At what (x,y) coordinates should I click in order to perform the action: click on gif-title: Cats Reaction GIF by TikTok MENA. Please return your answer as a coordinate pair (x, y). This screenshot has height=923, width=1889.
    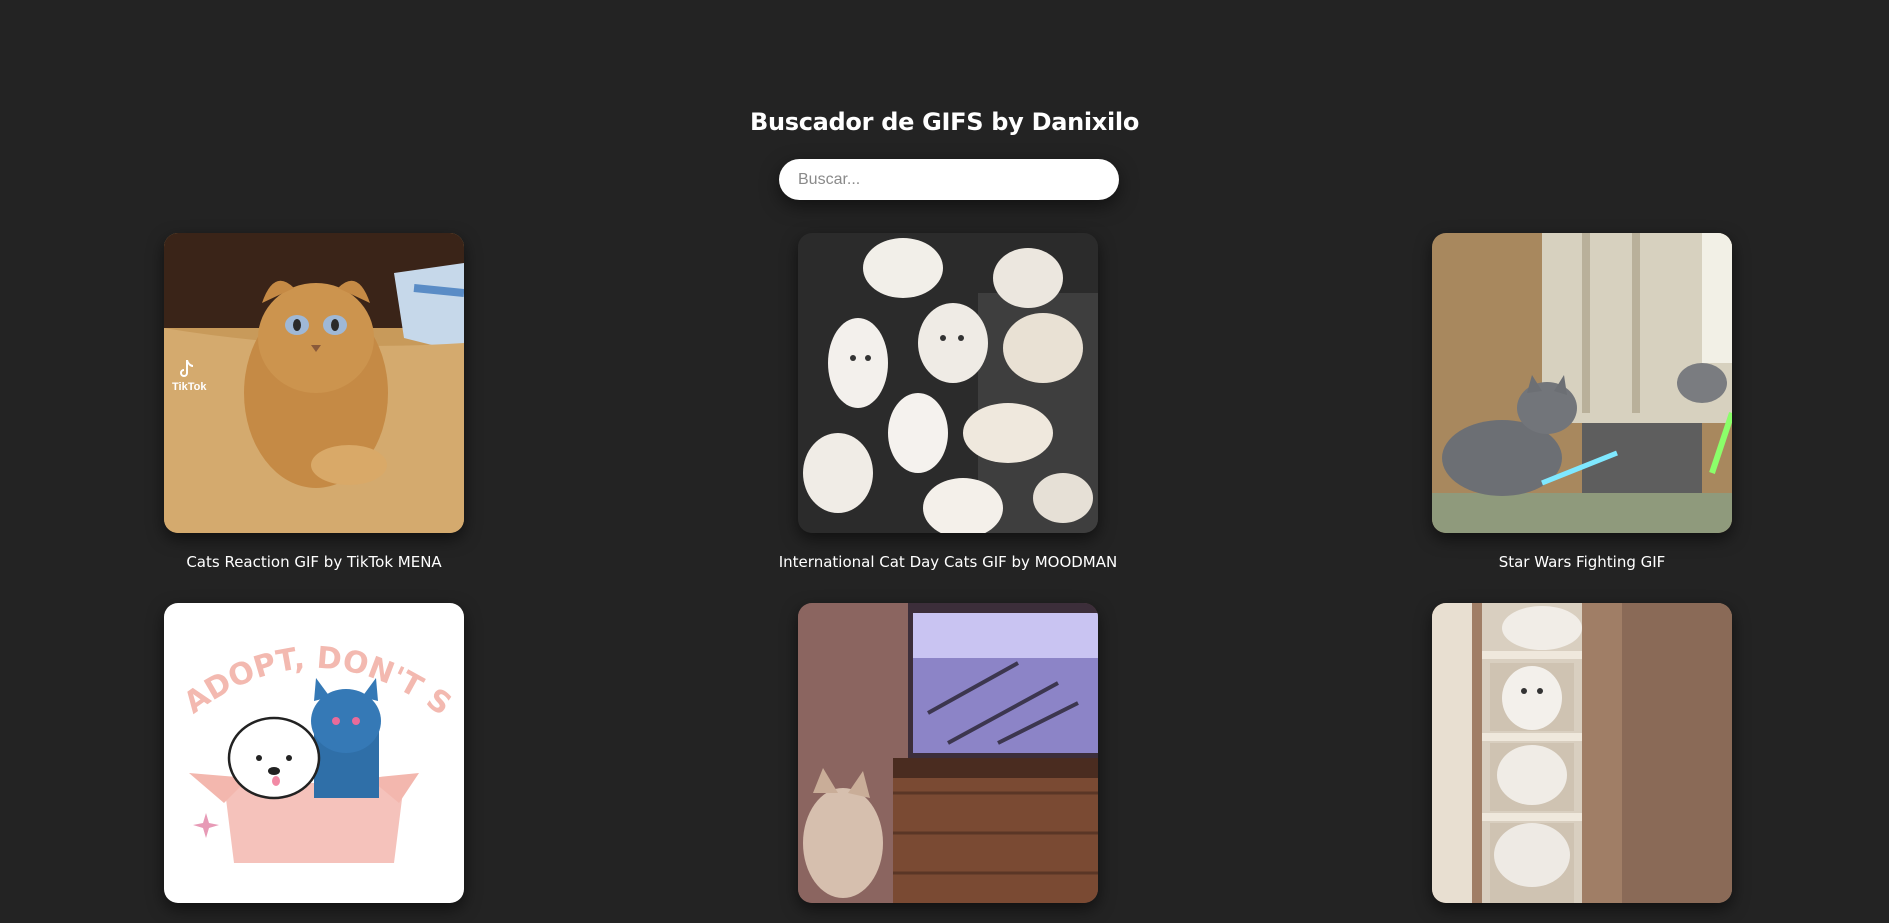
    Looking at the image, I should click on (314, 562).